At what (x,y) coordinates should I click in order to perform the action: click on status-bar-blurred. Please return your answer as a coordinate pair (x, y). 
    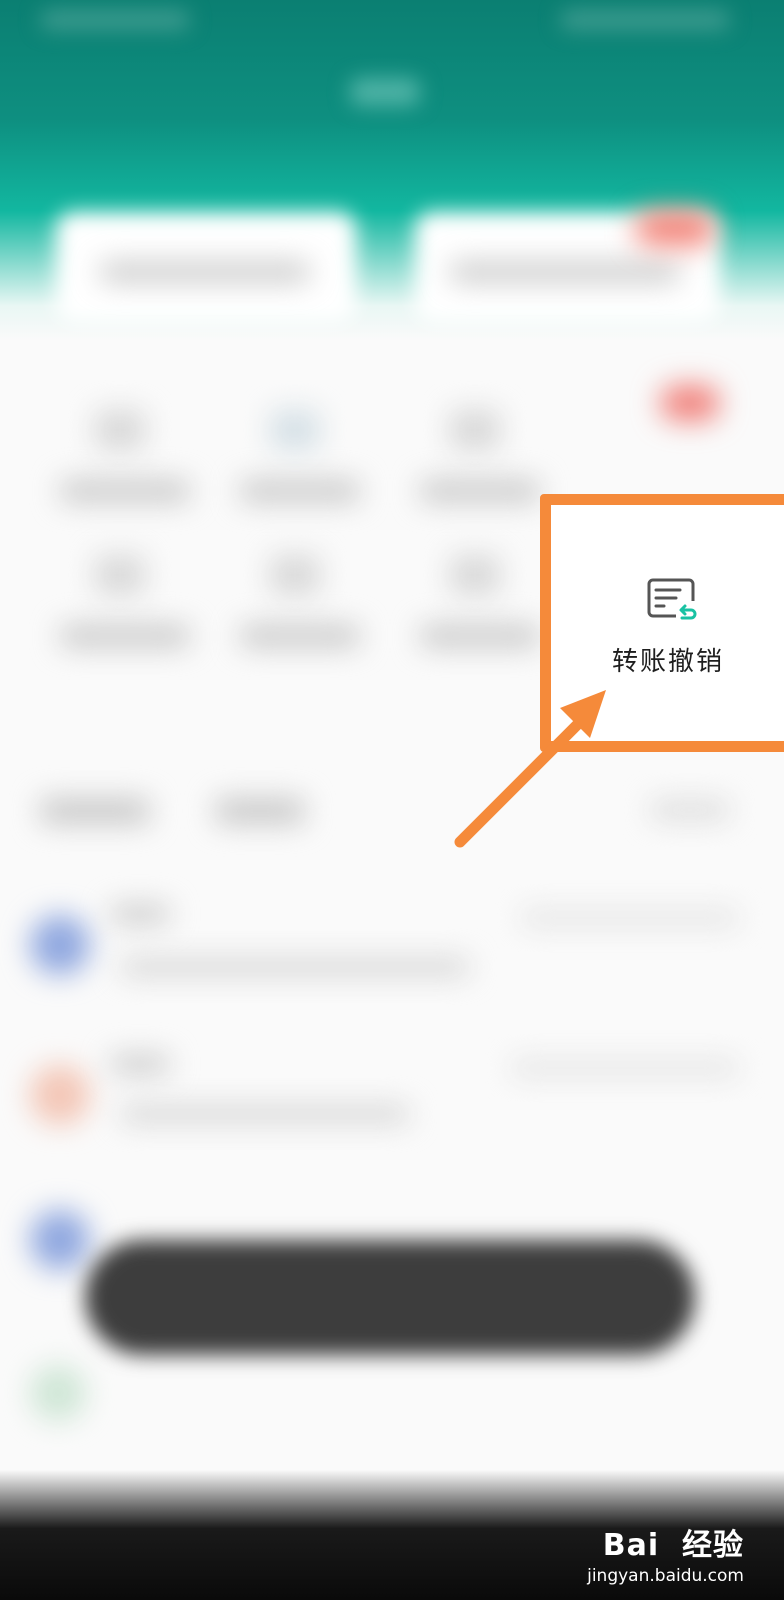
    Looking at the image, I should click on (115, 20).